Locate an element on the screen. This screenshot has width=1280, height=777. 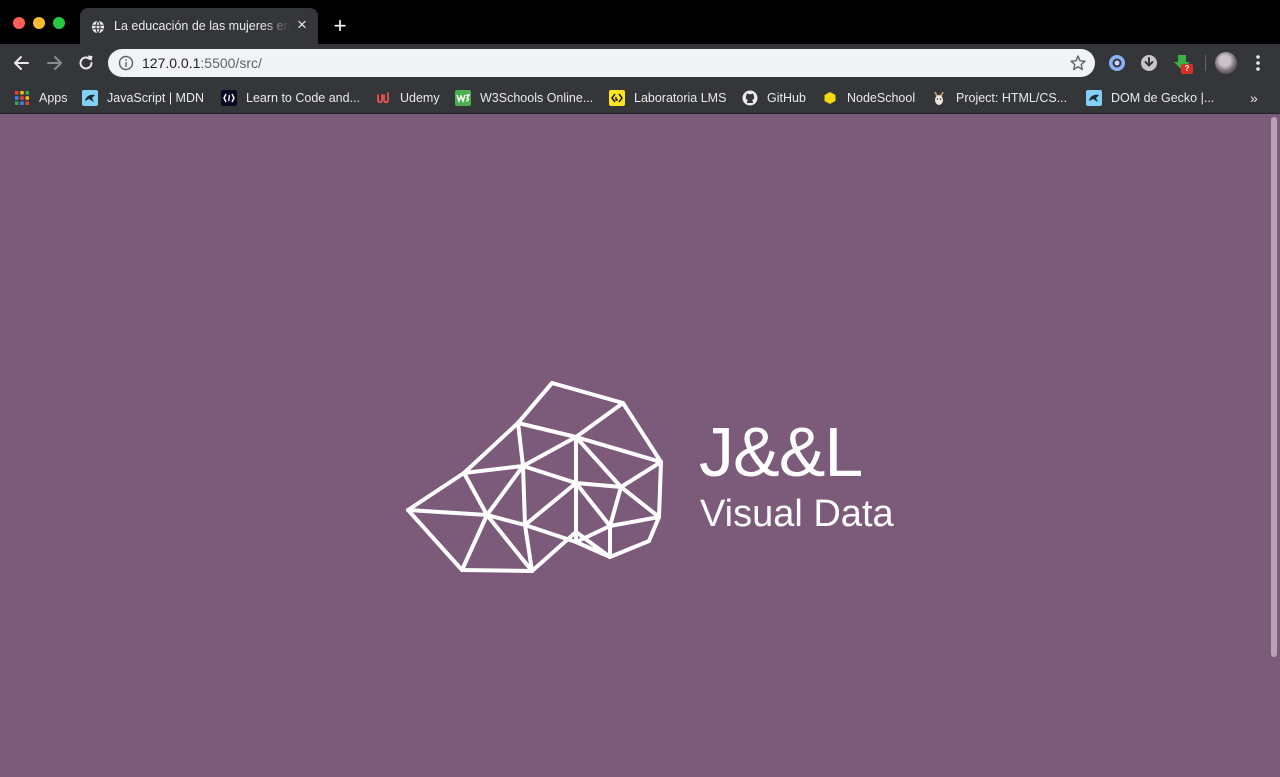
bookmark-label: Udemy is located at coordinates (420, 98).